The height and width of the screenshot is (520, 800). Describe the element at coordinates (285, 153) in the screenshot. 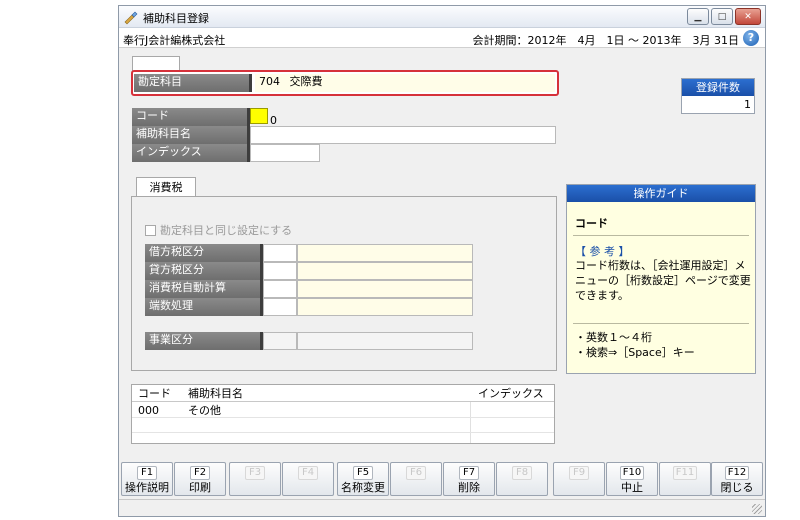

I see `index-input` at that location.